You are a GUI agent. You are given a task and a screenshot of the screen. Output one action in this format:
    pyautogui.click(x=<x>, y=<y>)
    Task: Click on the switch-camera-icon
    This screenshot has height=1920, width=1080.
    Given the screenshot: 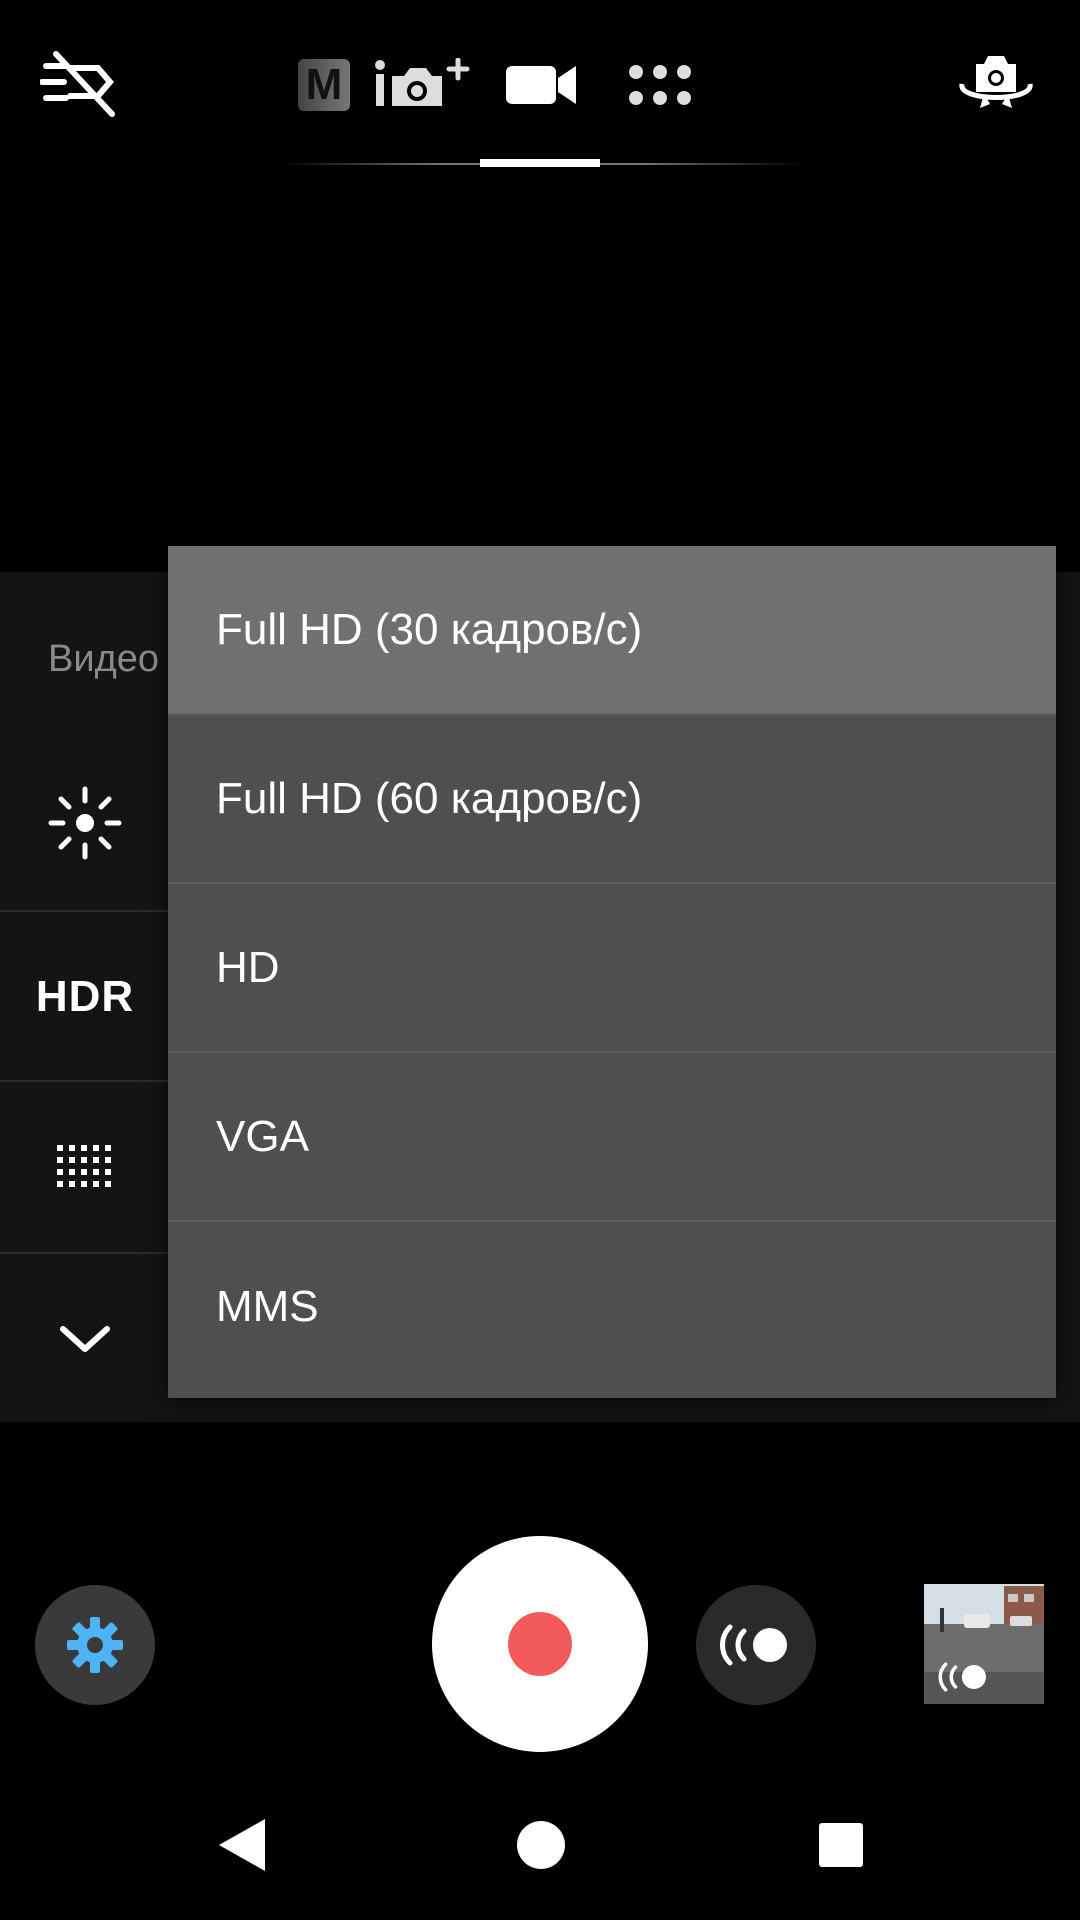 What is the action you would take?
    pyautogui.click(x=996, y=83)
    